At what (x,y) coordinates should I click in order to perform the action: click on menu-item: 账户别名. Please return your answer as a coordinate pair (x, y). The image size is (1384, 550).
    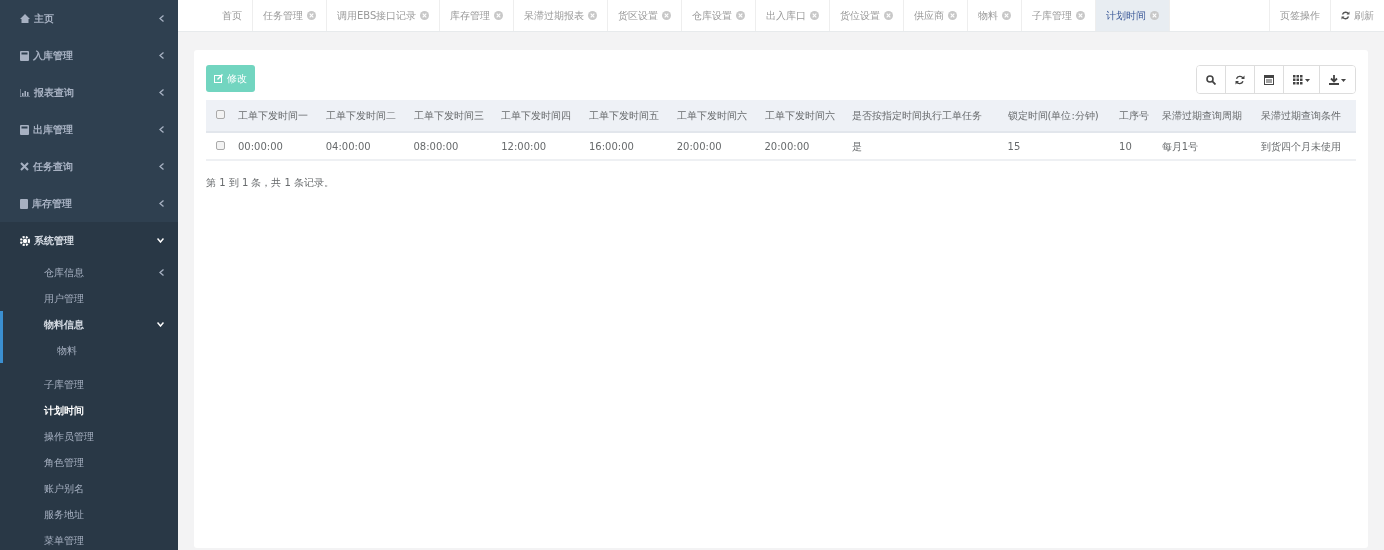
    Looking at the image, I should click on (64, 488).